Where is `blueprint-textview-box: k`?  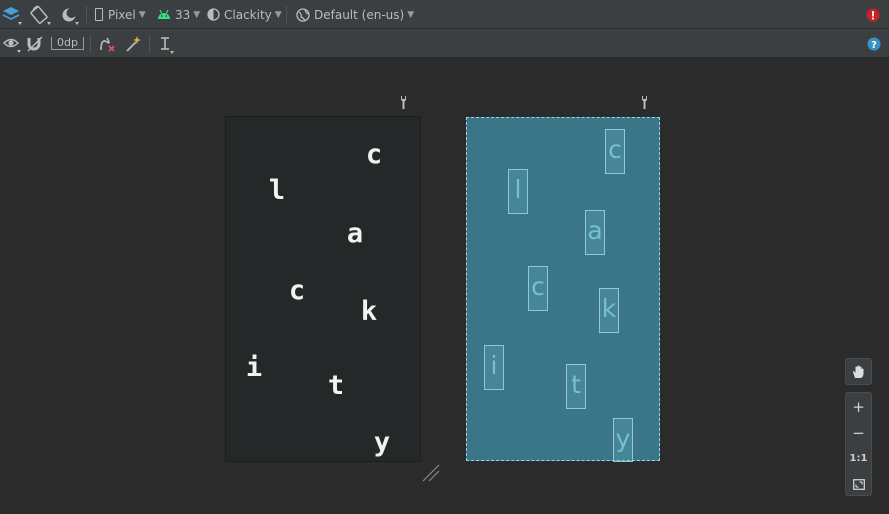 blueprint-textview-box: k is located at coordinates (609, 310).